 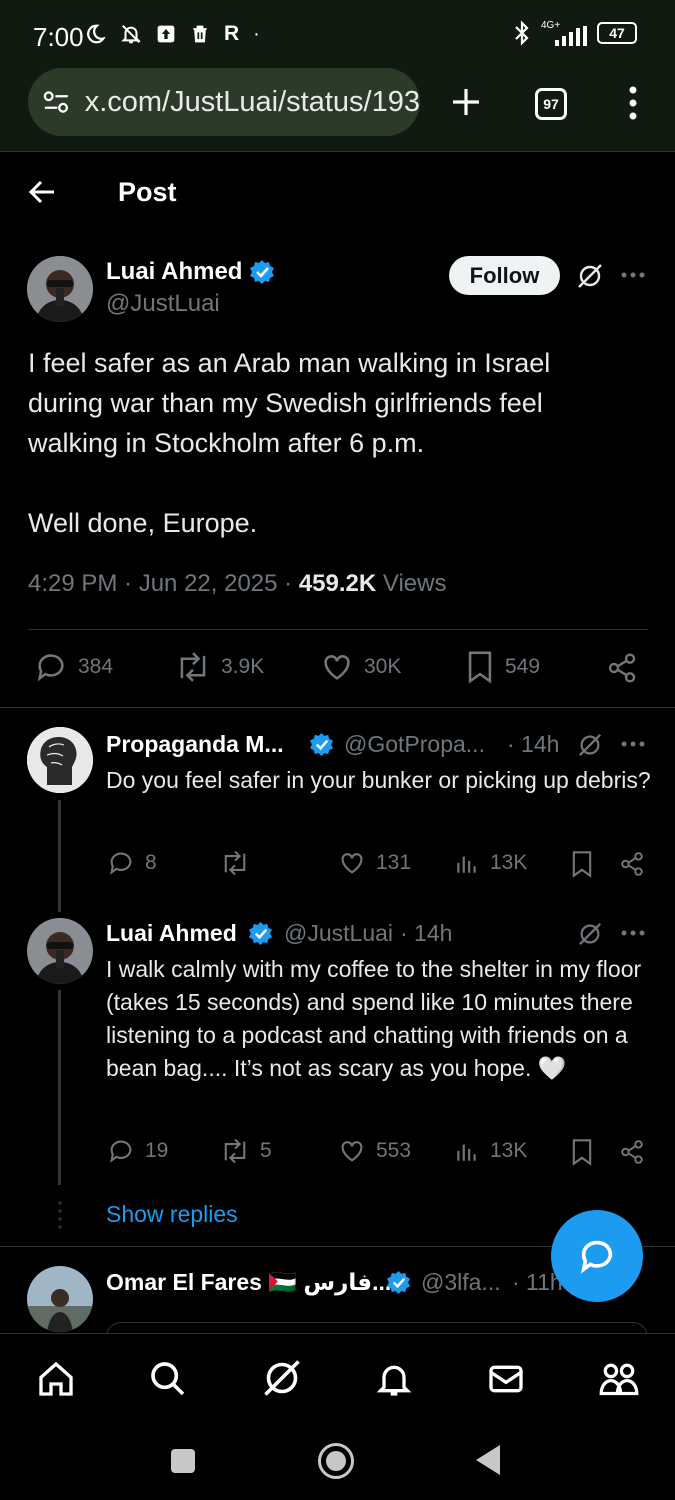 What do you see at coordinates (336, 1461) in the screenshot?
I see `home-system-button` at bounding box center [336, 1461].